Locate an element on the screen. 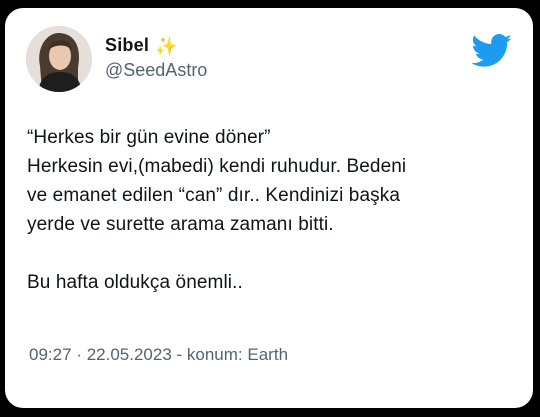  tweet-metadata: 09:27 · 22.05.2023 - konum: Earth is located at coordinates (158, 355).